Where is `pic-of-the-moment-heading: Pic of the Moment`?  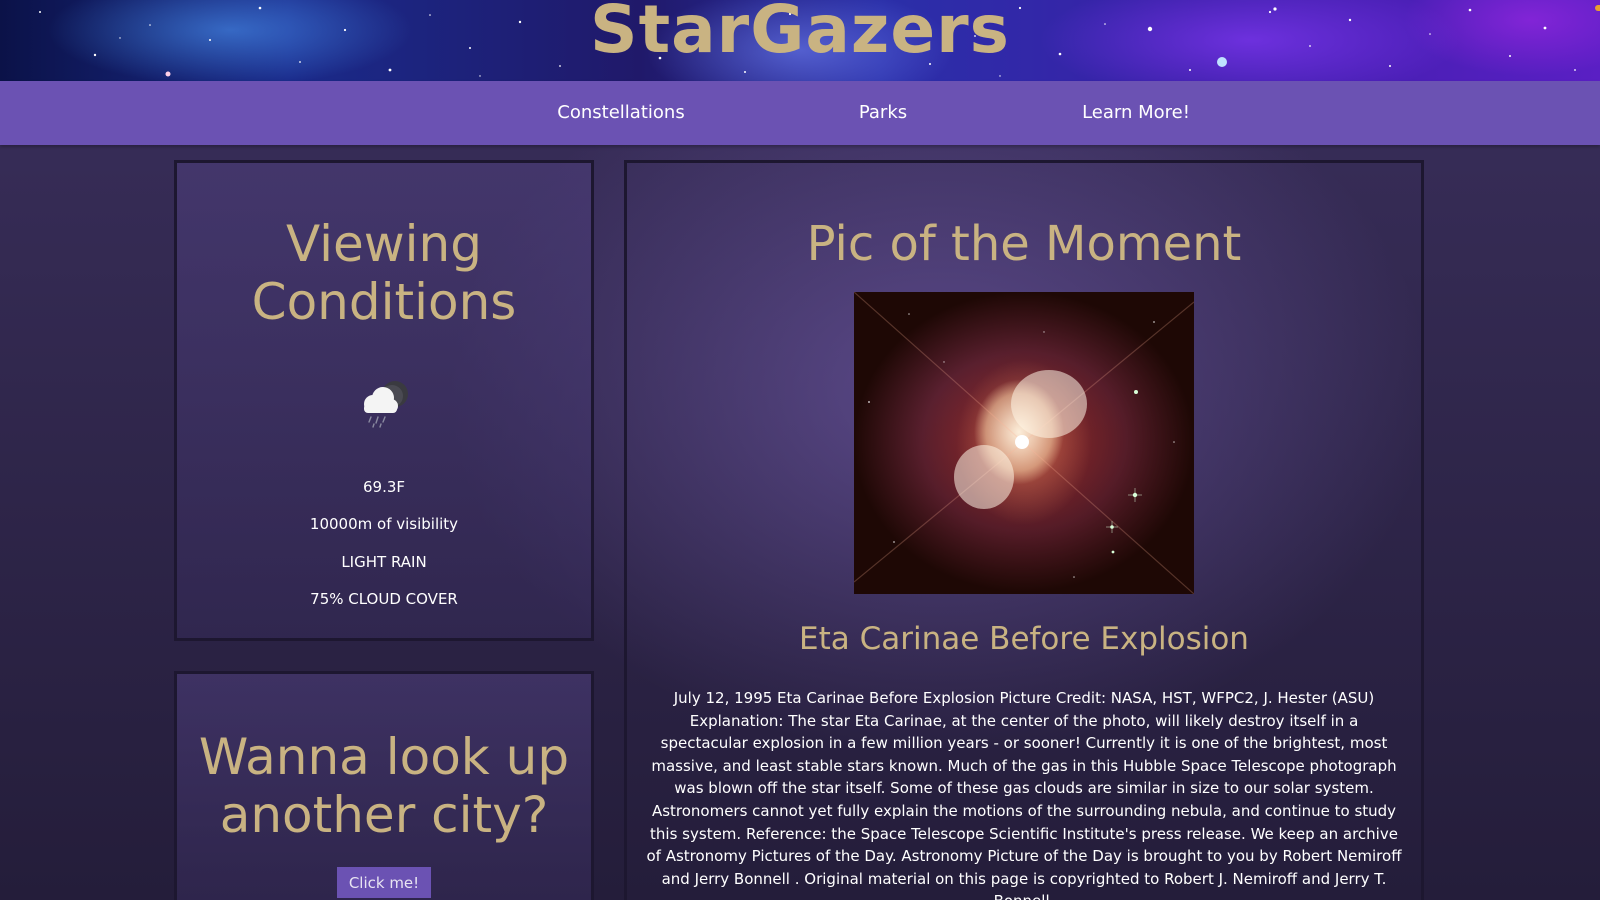 pic-of-the-moment-heading: Pic of the Moment is located at coordinates (1024, 244).